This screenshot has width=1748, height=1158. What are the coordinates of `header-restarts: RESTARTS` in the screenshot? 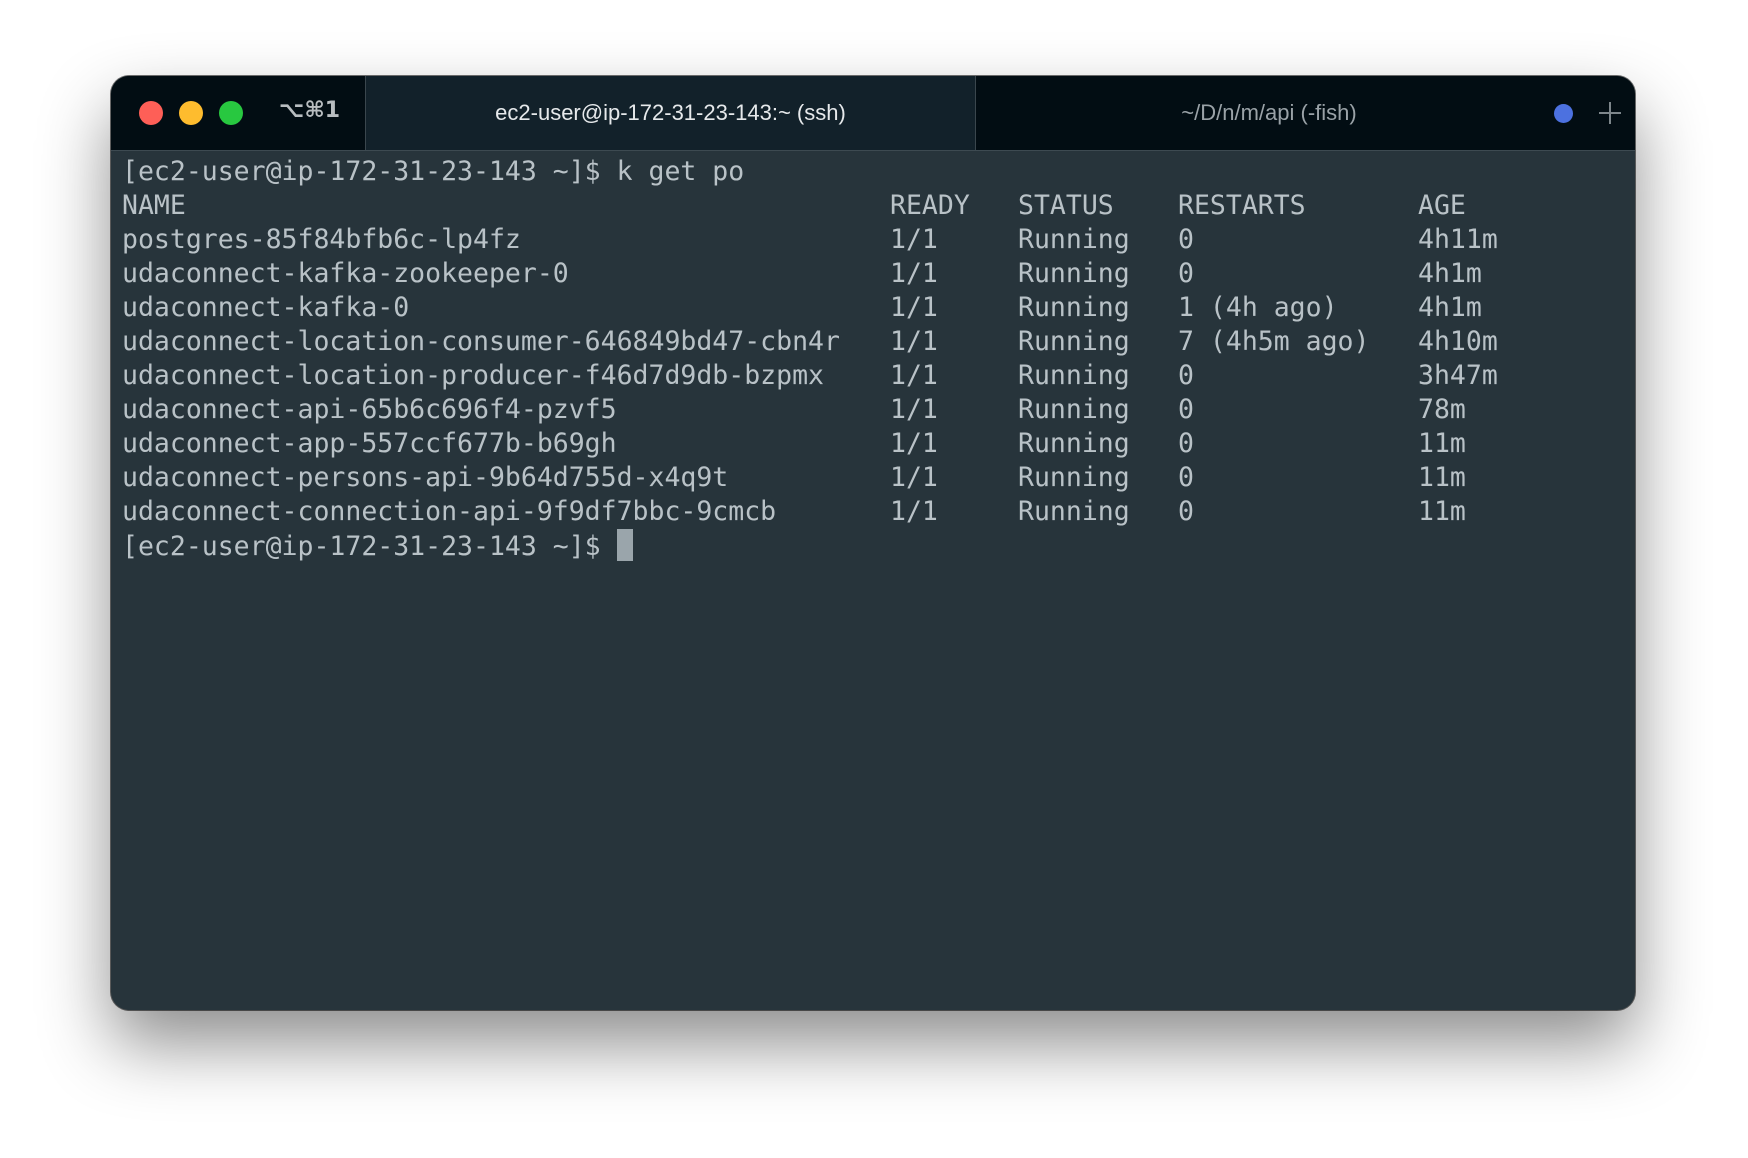 It's located at (1242, 205).